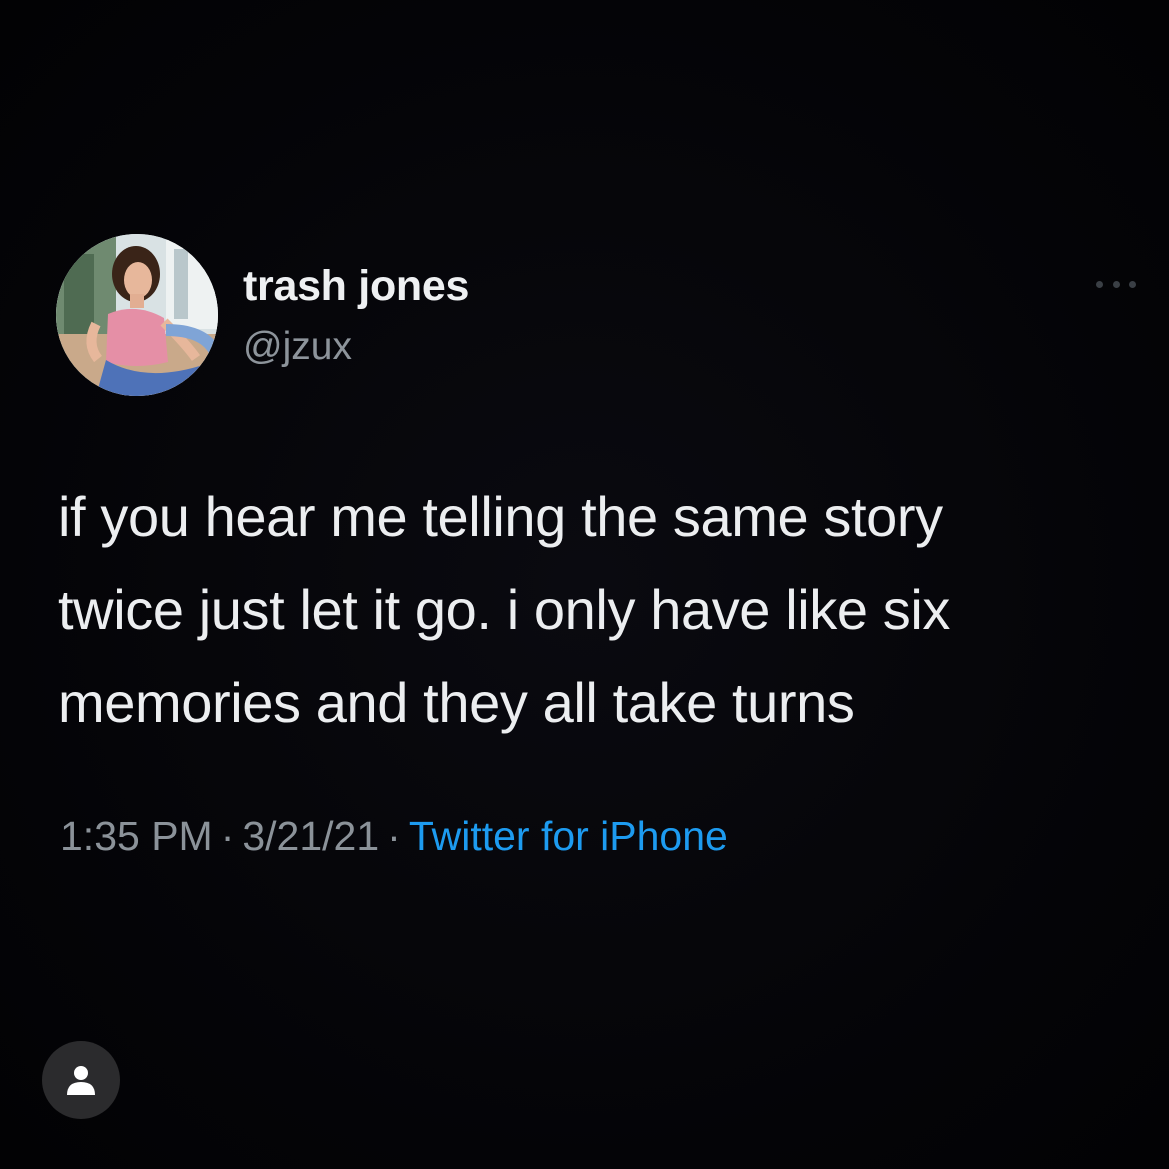 The width and height of the screenshot is (1169, 1169). I want to click on tweet-source-link: Twitter for iPhone, so click(568, 836).